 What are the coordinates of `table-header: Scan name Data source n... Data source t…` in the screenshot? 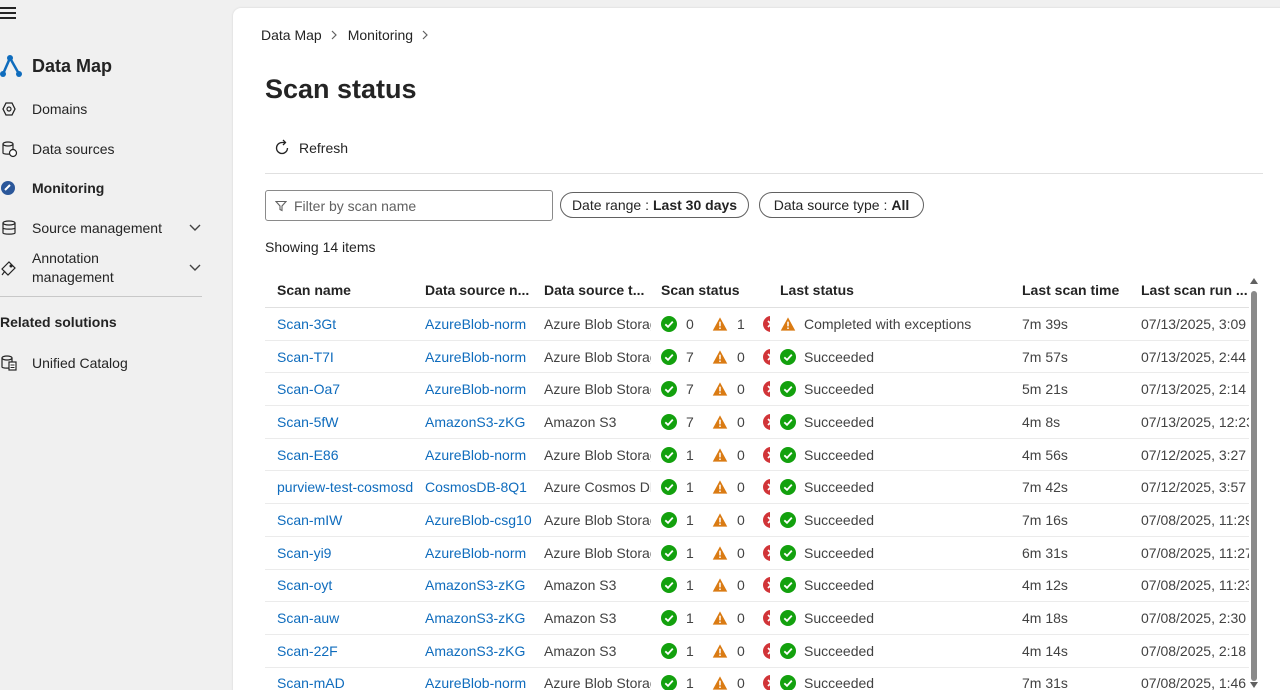 It's located at (757, 290).